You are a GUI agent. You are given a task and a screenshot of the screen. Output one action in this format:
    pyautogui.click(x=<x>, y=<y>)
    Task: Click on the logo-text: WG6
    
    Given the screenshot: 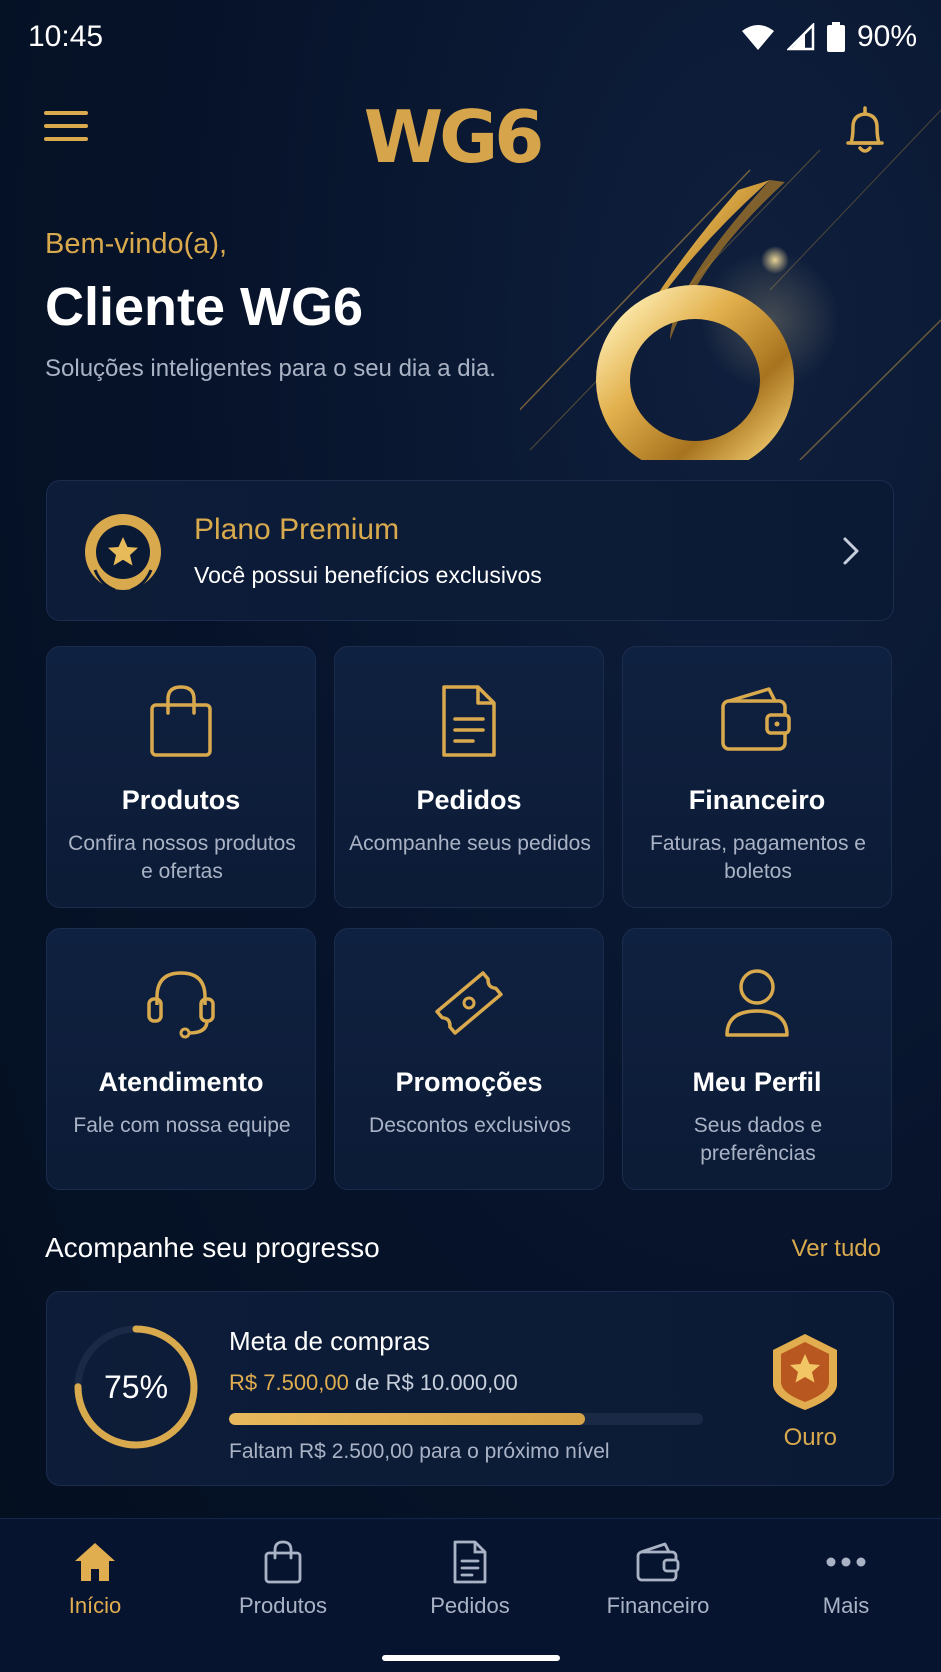 What is the action you would take?
    pyautogui.click(x=454, y=137)
    